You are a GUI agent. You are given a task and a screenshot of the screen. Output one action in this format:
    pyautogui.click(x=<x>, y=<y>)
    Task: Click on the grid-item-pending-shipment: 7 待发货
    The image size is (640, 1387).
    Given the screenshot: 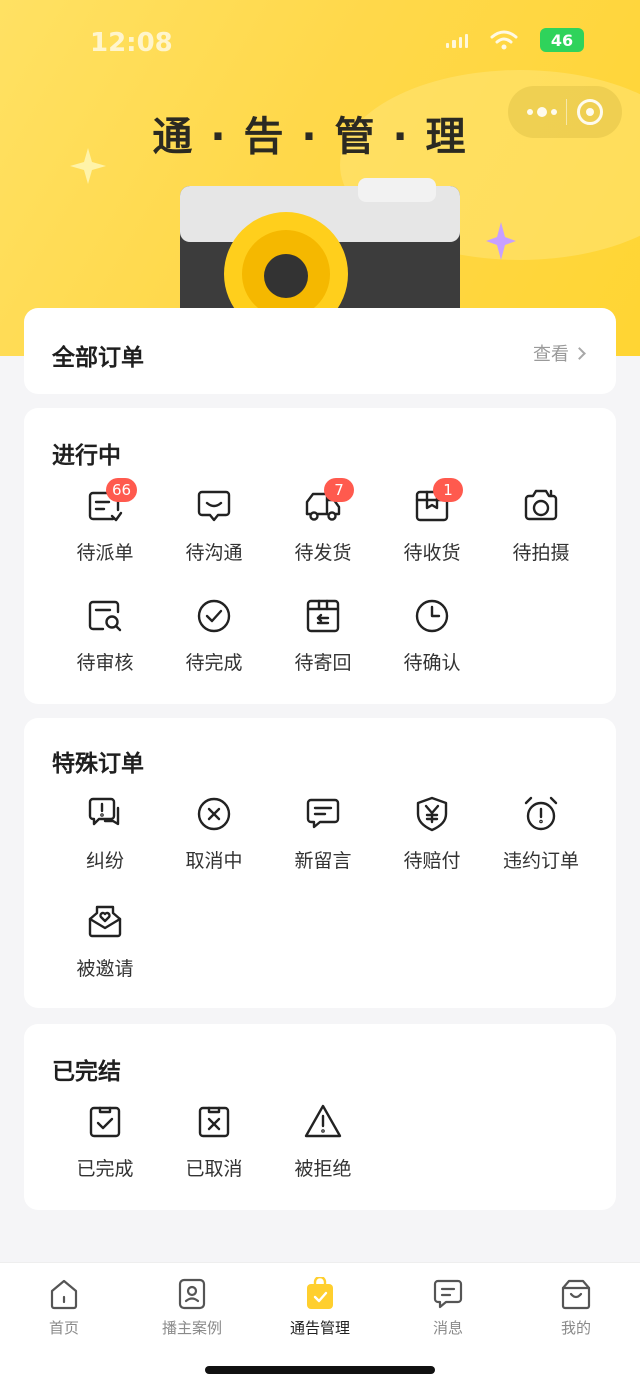 What is the action you would take?
    pyautogui.click(x=323, y=532)
    